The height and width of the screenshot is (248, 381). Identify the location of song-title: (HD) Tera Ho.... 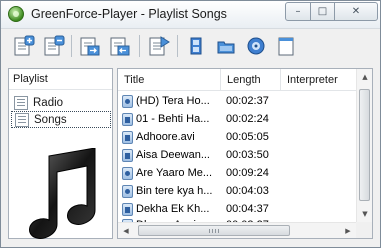
(173, 101).